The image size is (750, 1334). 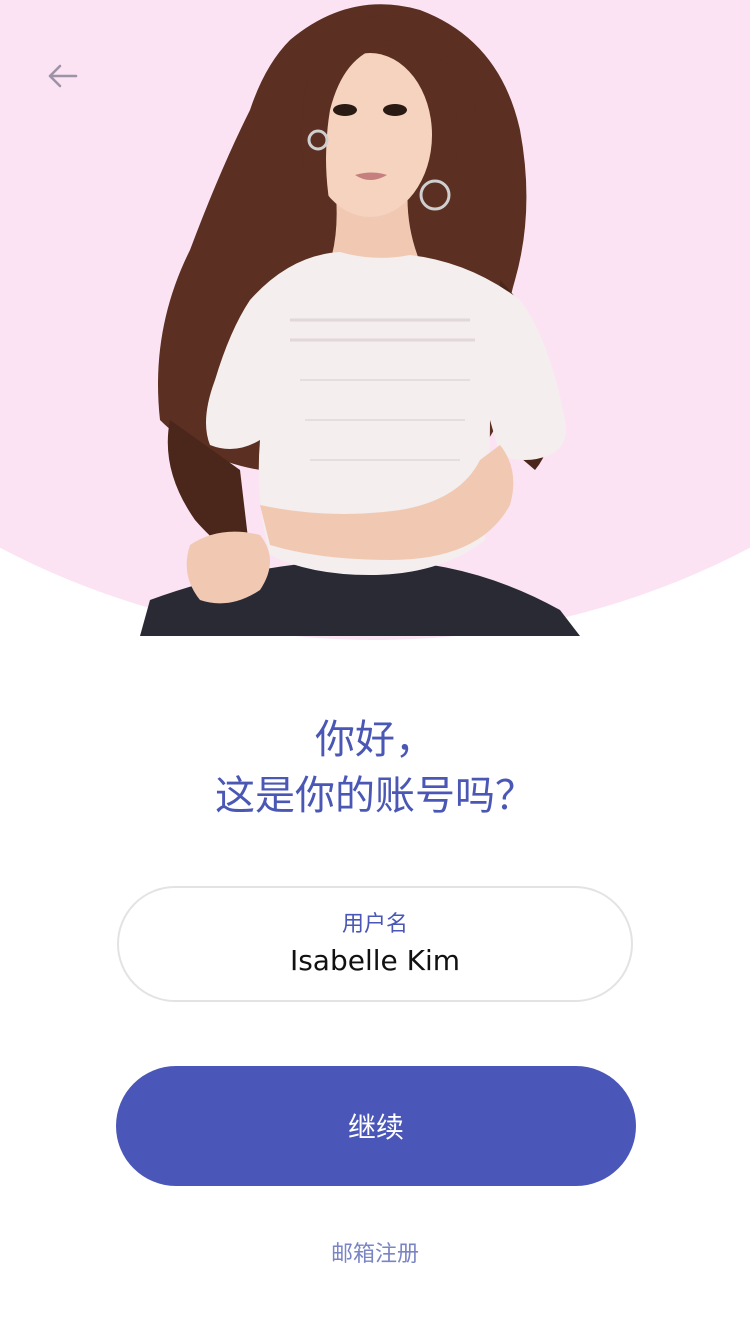 I want to click on greeting-line-2: 这是你的账号吗？, so click(x=375, y=796).